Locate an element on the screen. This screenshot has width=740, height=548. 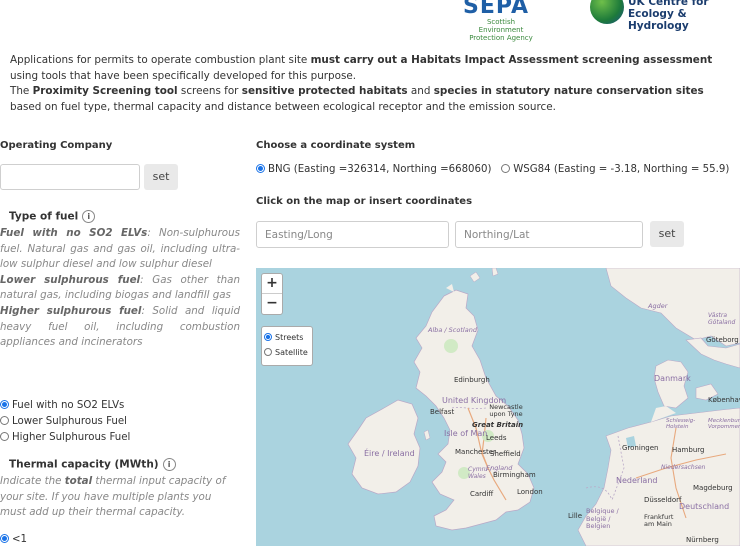
layer-option-satellite: Satellite is located at coordinates (287, 352).